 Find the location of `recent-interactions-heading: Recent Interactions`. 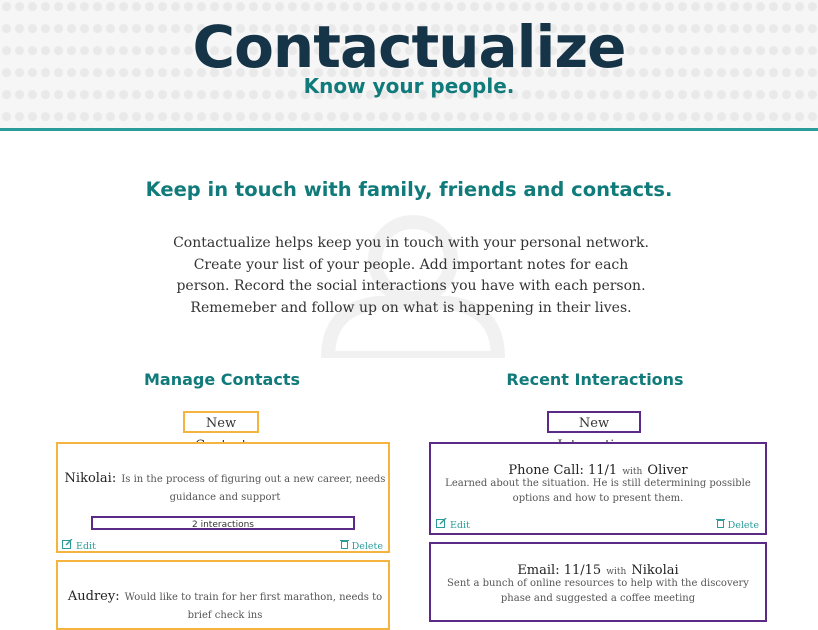

recent-interactions-heading: Recent Interactions is located at coordinates (595, 379).